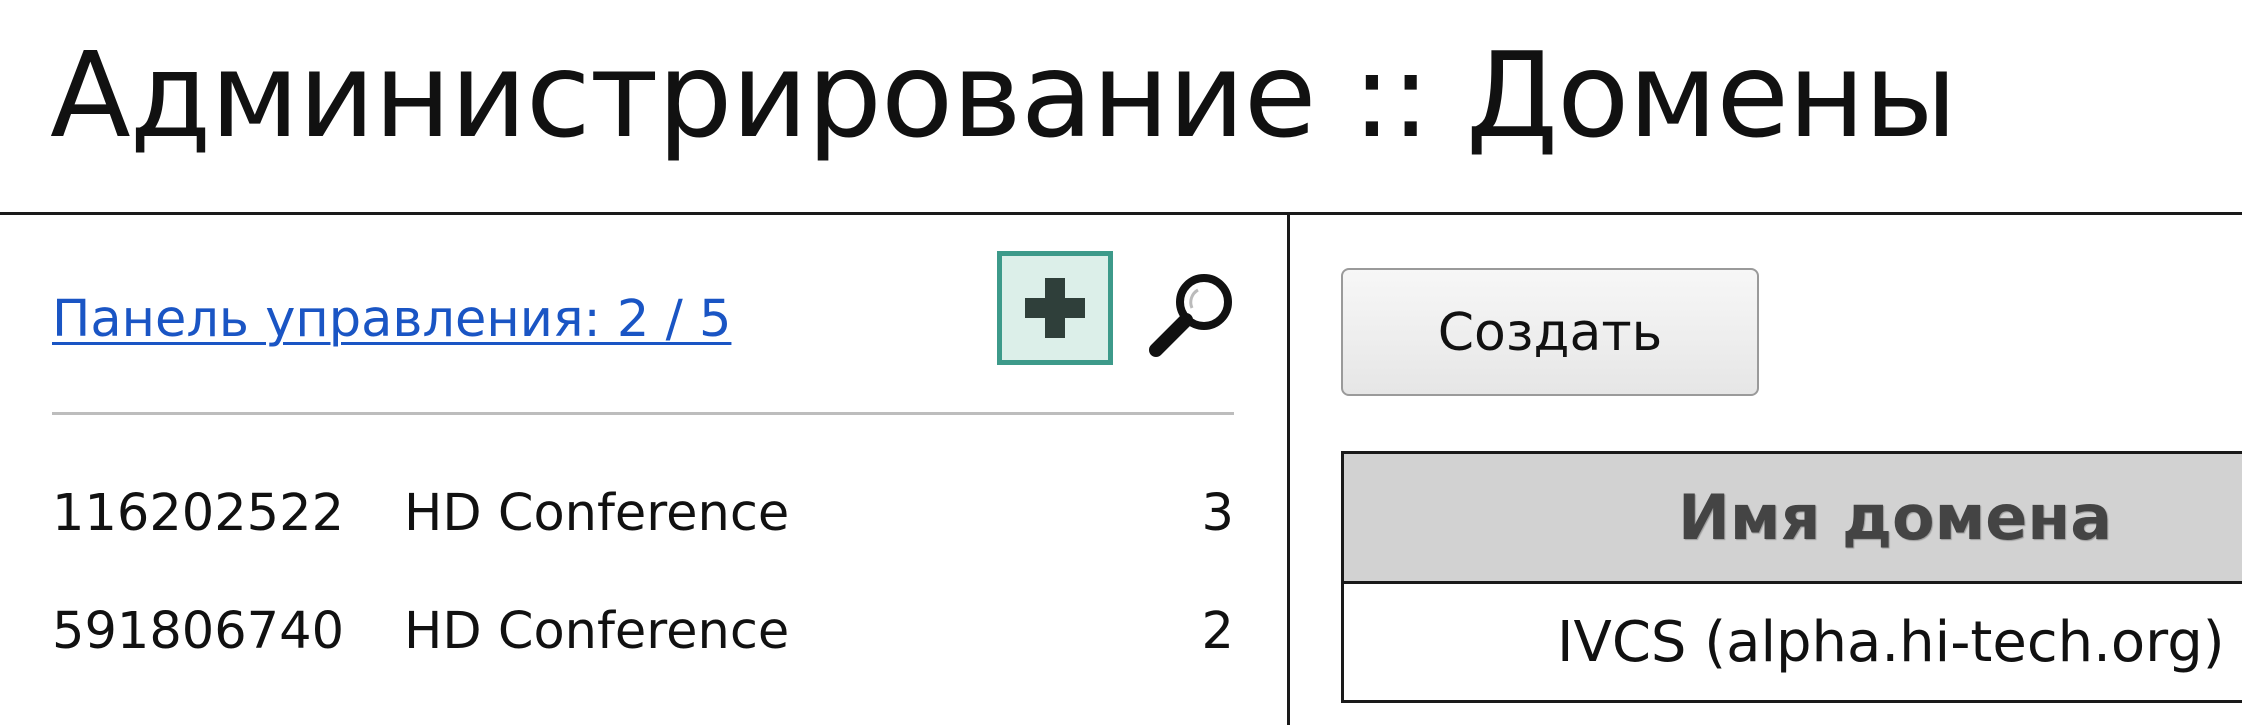  I want to click on header-divider, so click(1121, 213).